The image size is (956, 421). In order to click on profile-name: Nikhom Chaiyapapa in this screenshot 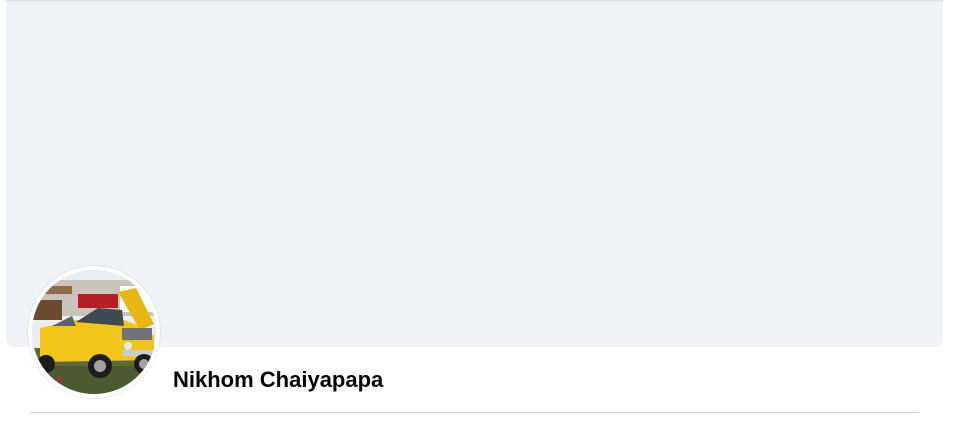, I will do `click(278, 380)`.